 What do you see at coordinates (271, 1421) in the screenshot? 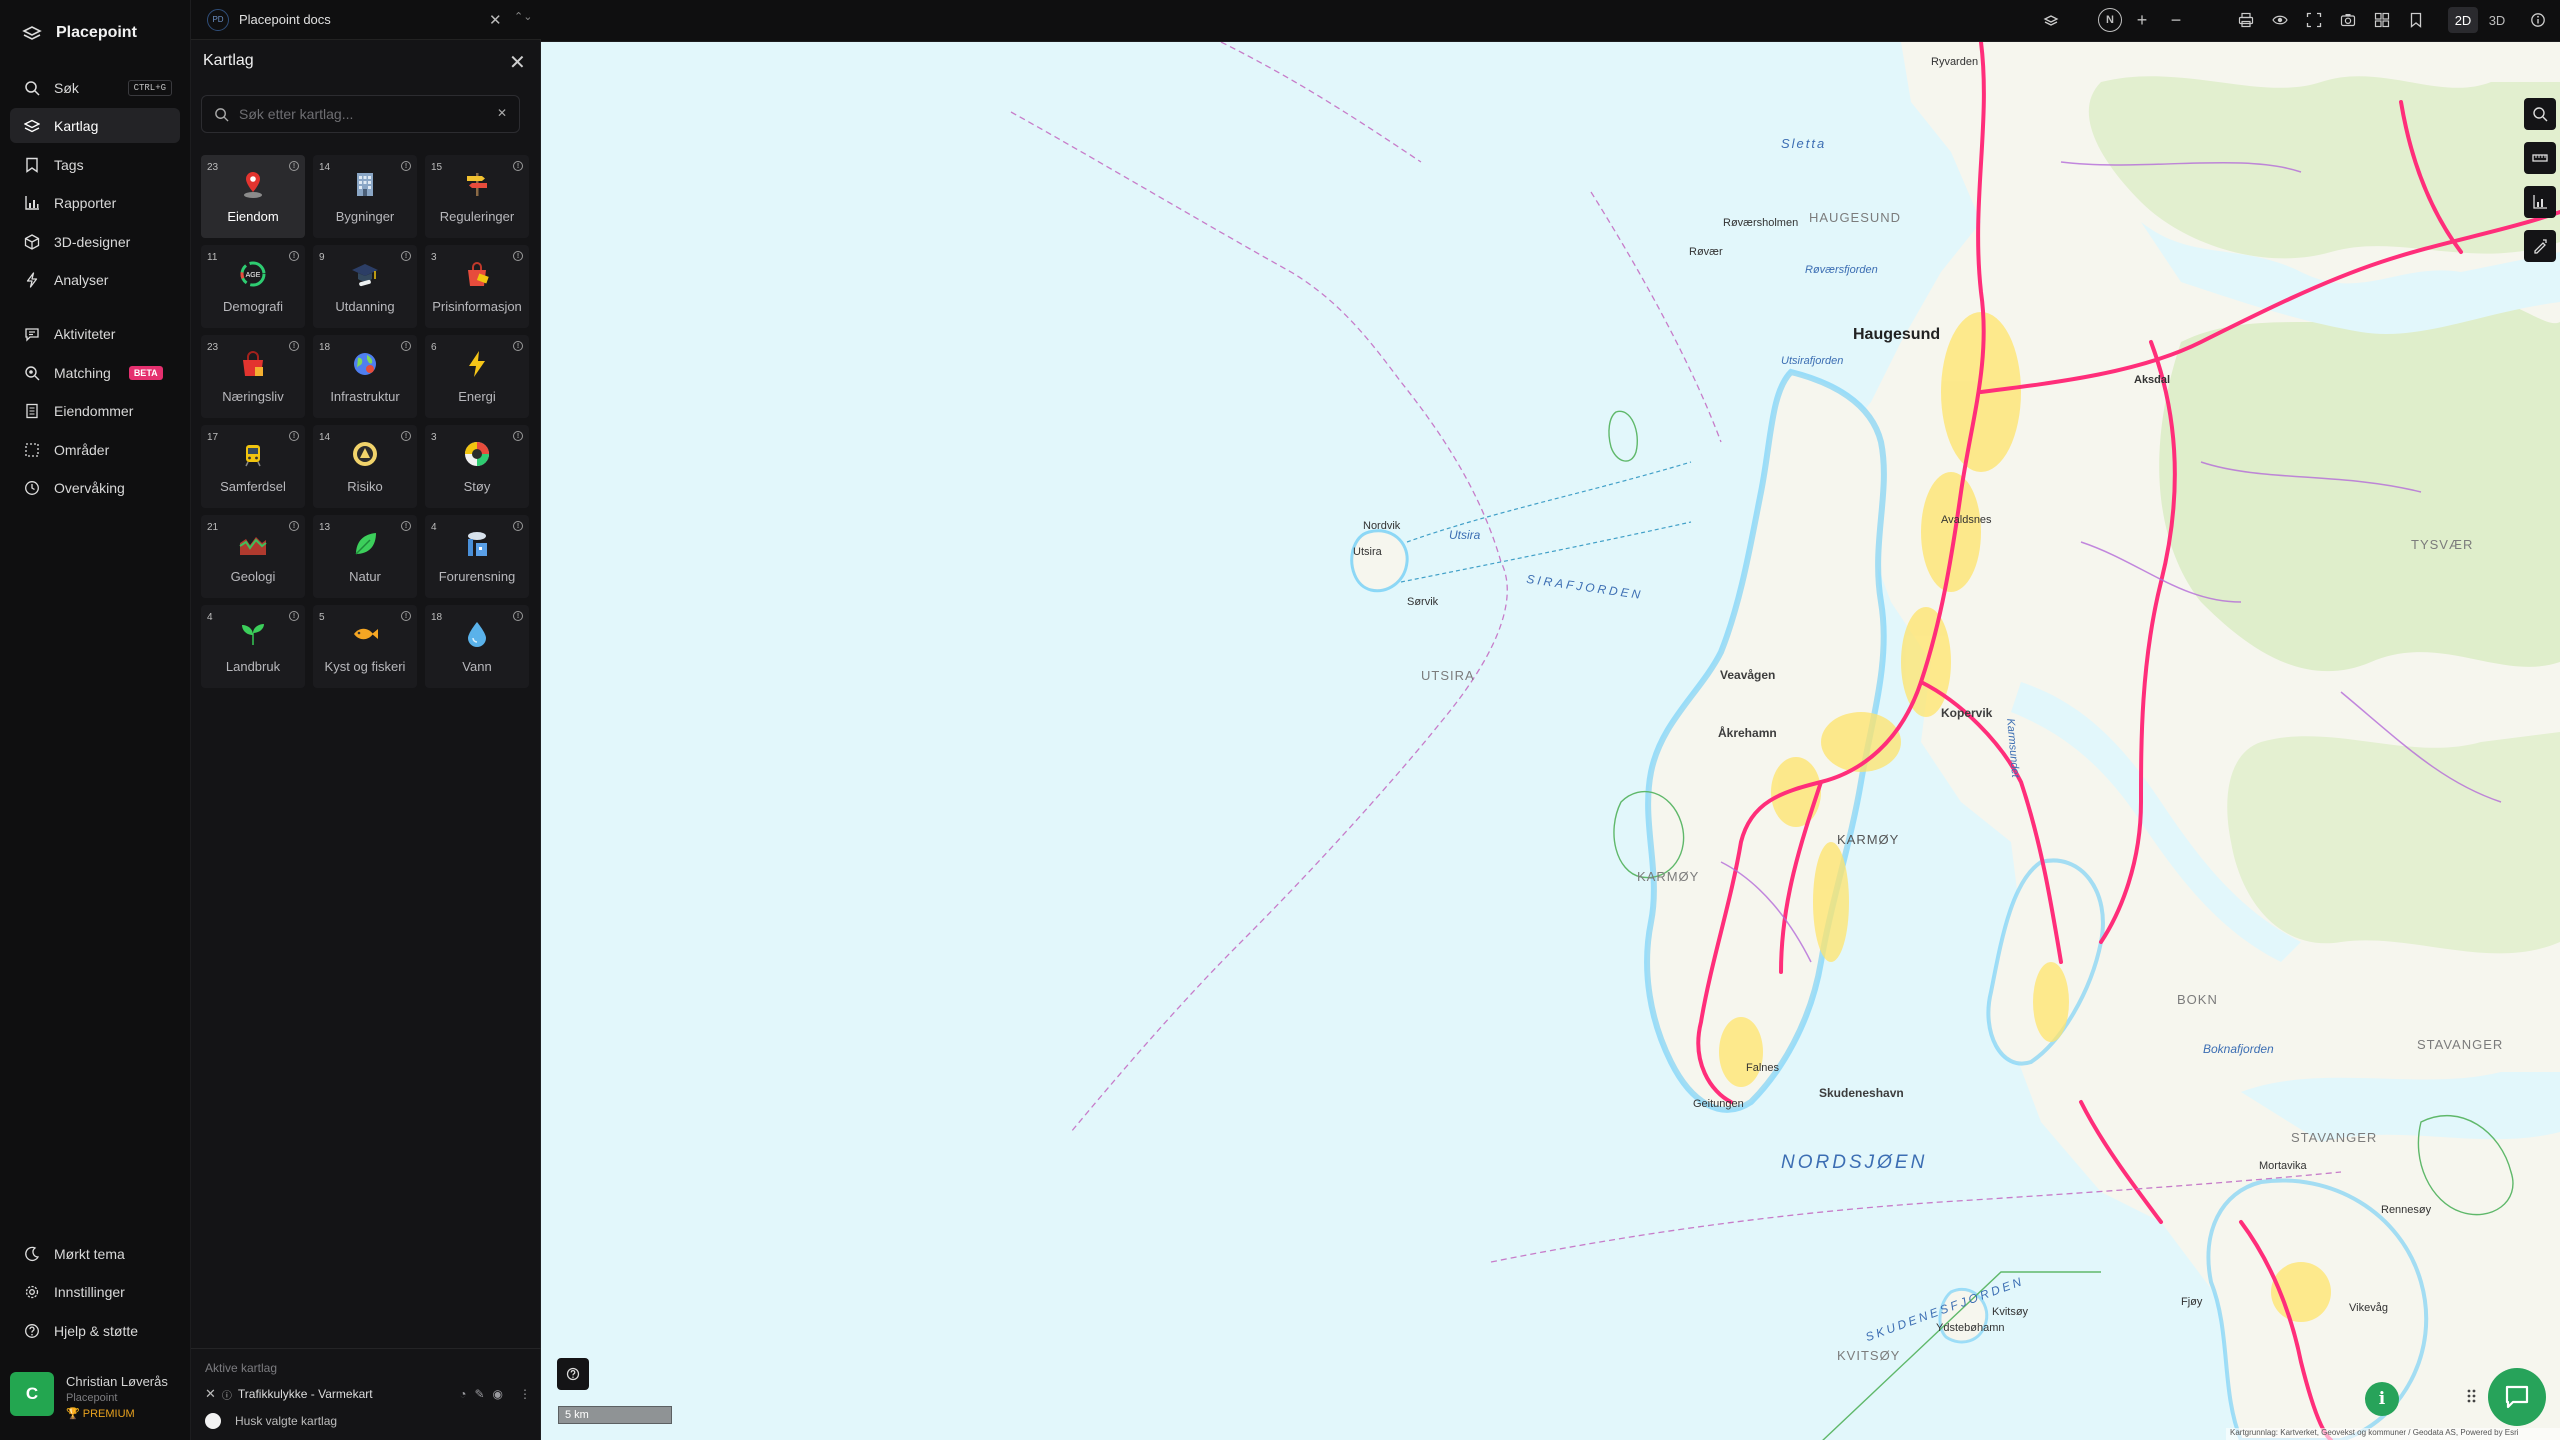
I see `remember-layers-toggle: Husk valgte kartlag` at bounding box center [271, 1421].